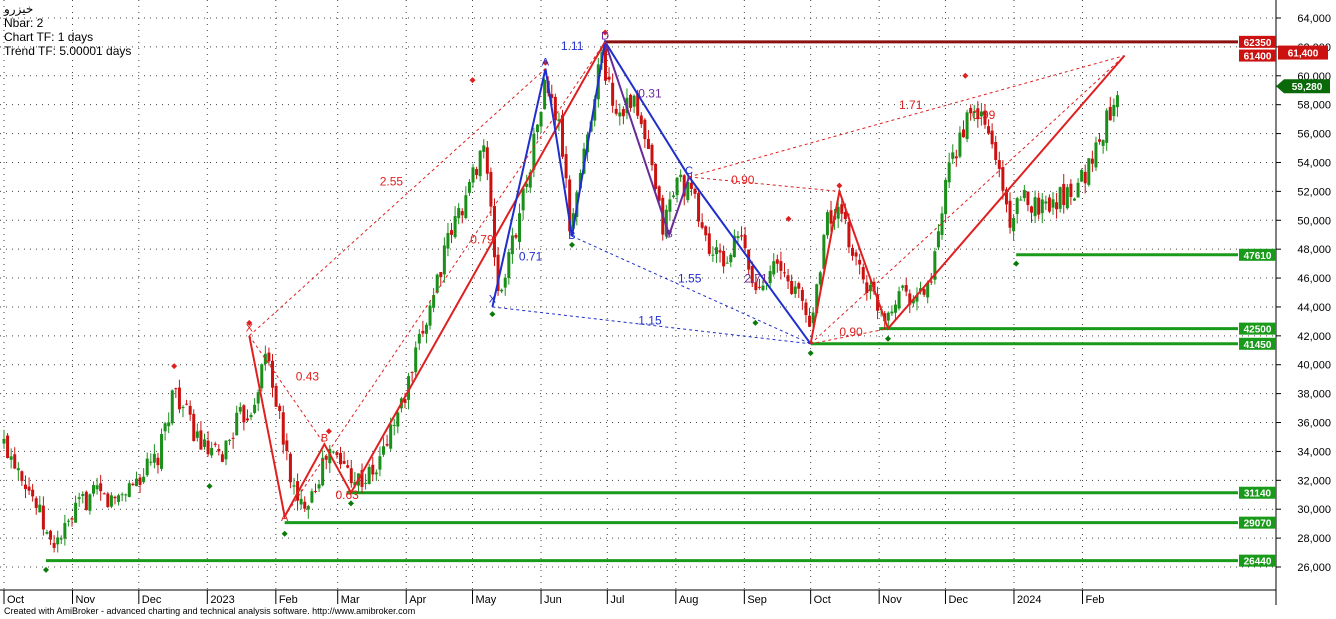 This screenshot has width=1336, height=619. Describe the element at coordinates (984, 115) in the screenshot. I see `fib-ratio-label: 0.99` at that location.